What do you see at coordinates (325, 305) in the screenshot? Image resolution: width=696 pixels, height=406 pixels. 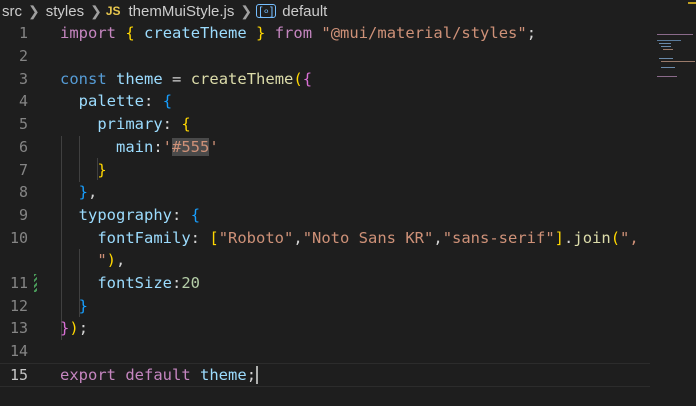 I see `code-line: 12 }` at bounding box center [325, 305].